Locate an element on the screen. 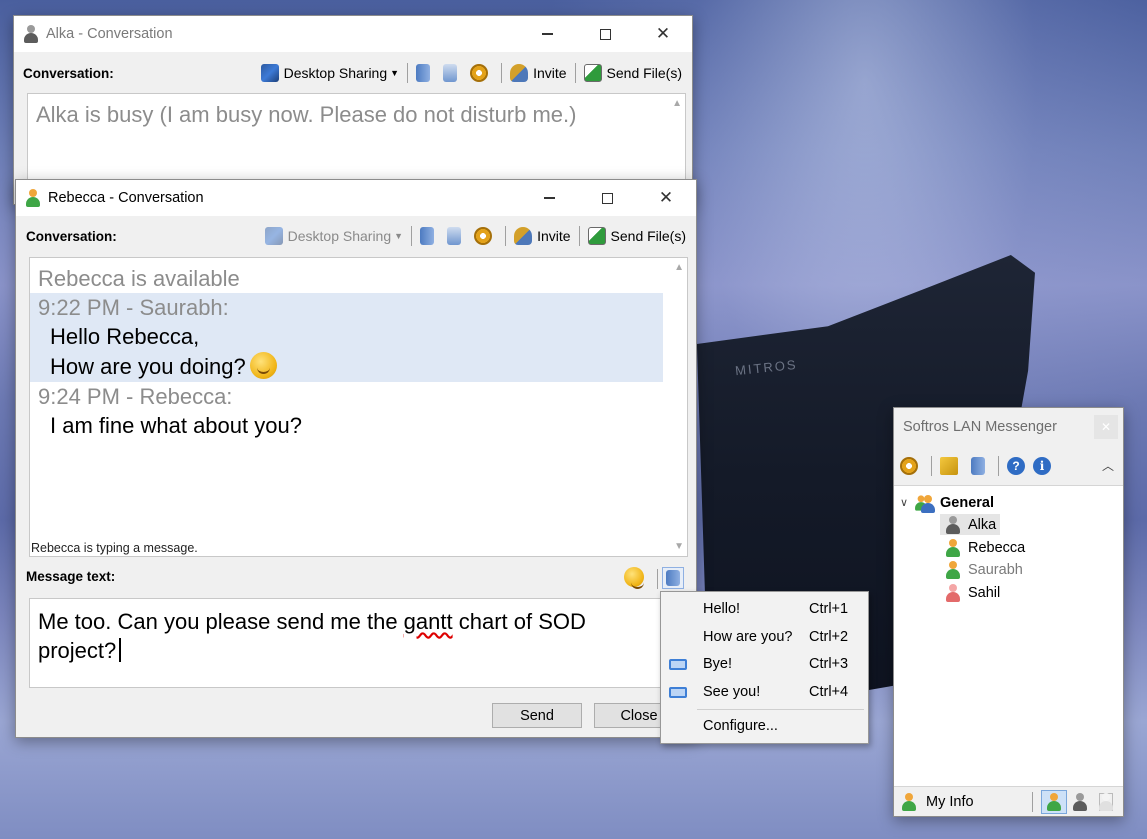 This screenshot has width=1147, height=839. folder-icon is located at coordinates (949, 465).